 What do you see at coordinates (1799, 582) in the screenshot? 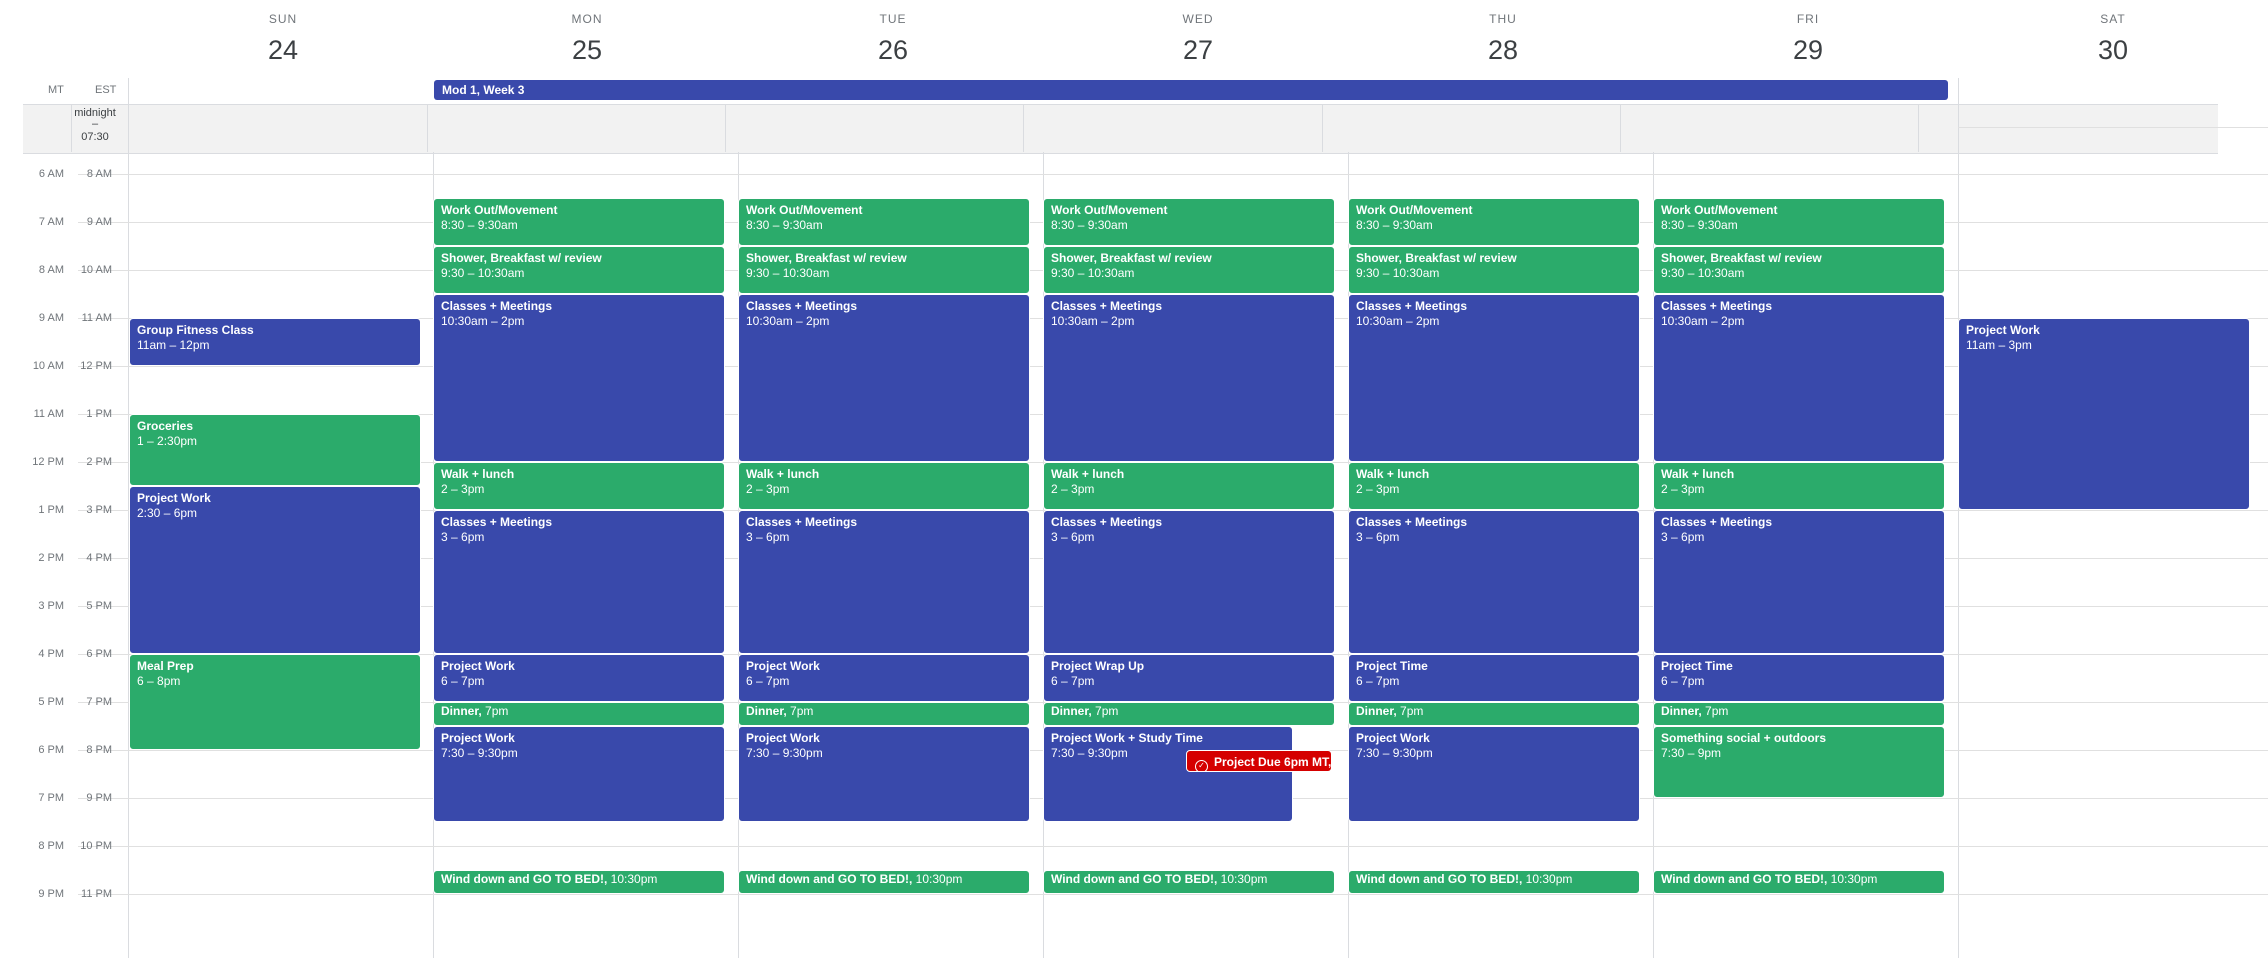
I see `event-fri-classes-pm: Classes + Meetings 3 – 6pm` at bounding box center [1799, 582].